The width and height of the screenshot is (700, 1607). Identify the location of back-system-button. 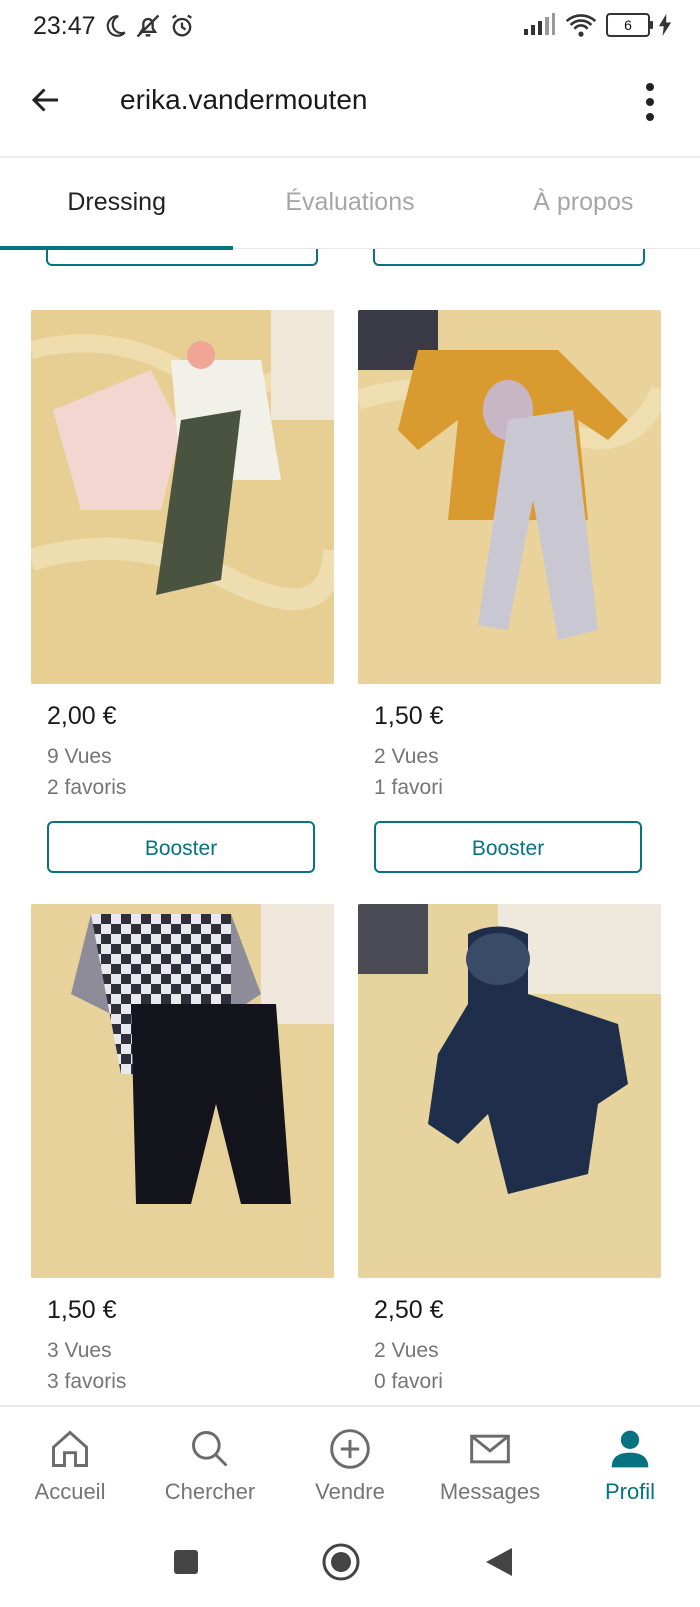
(499, 1562).